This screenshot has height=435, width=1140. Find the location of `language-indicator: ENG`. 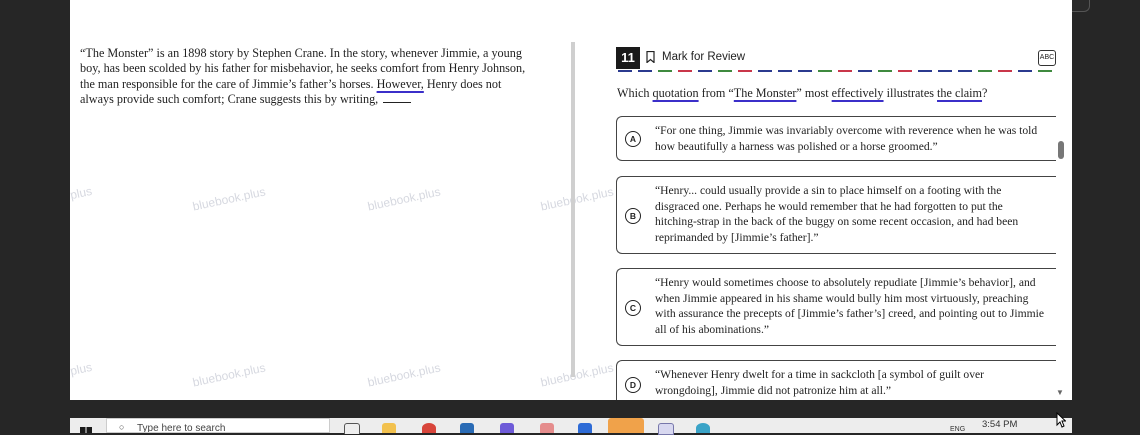

language-indicator: ENG is located at coordinates (957, 429).